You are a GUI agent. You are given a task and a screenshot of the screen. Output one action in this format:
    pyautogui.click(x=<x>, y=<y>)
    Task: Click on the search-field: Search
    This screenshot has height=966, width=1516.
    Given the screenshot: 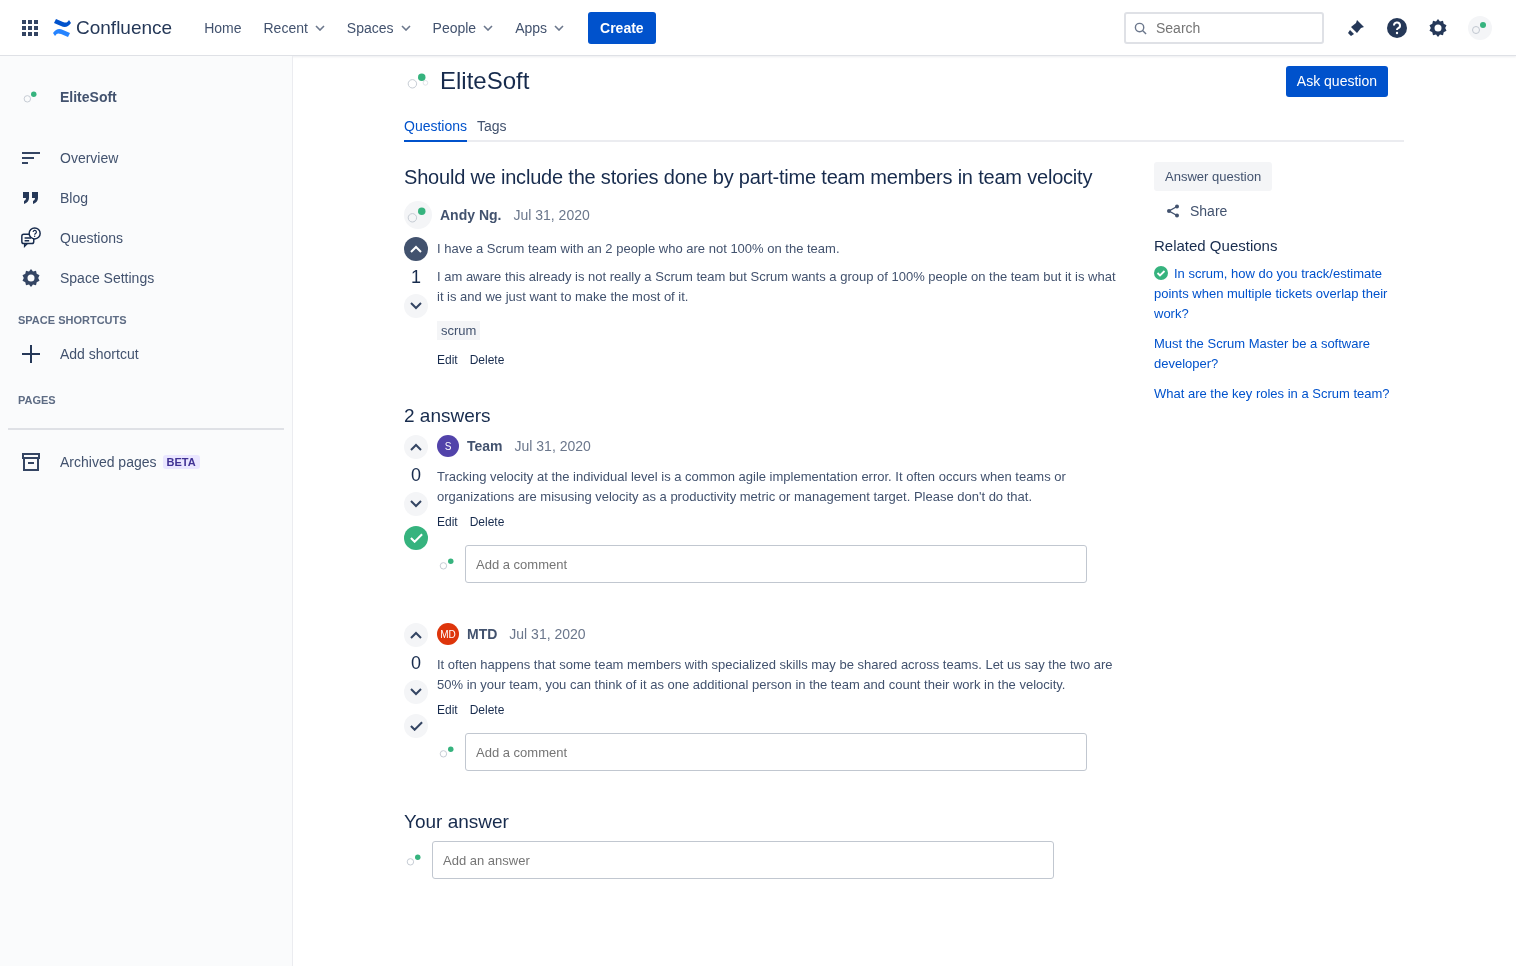 What is the action you would take?
    pyautogui.click(x=1224, y=27)
    